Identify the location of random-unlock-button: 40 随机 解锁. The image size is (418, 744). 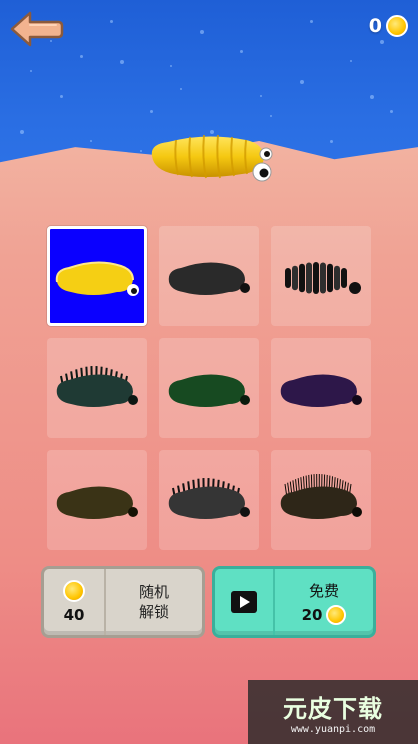
(123, 602).